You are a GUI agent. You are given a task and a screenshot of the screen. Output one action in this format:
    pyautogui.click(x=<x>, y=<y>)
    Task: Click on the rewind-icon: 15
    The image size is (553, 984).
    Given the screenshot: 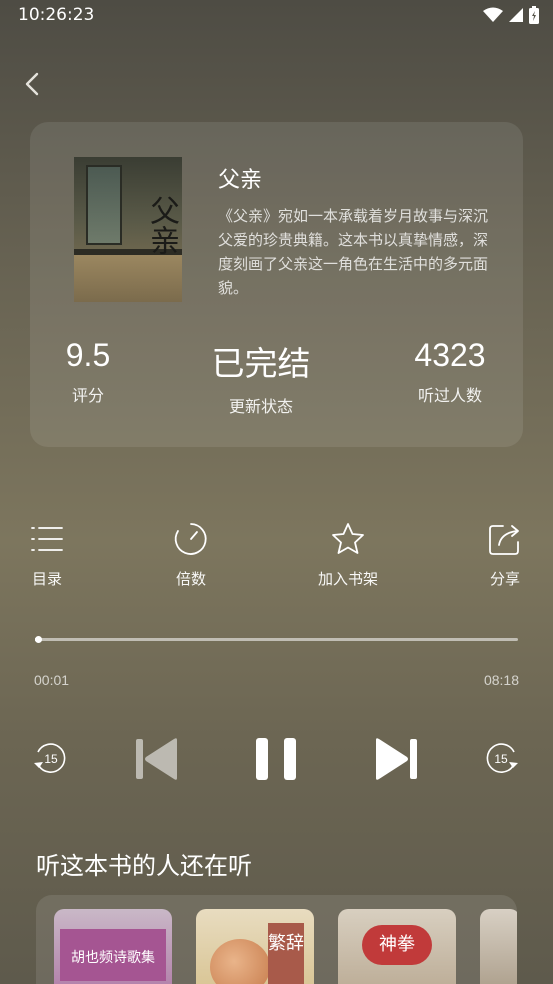 What is the action you would take?
    pyautogui.click(x=50, y=758)
    